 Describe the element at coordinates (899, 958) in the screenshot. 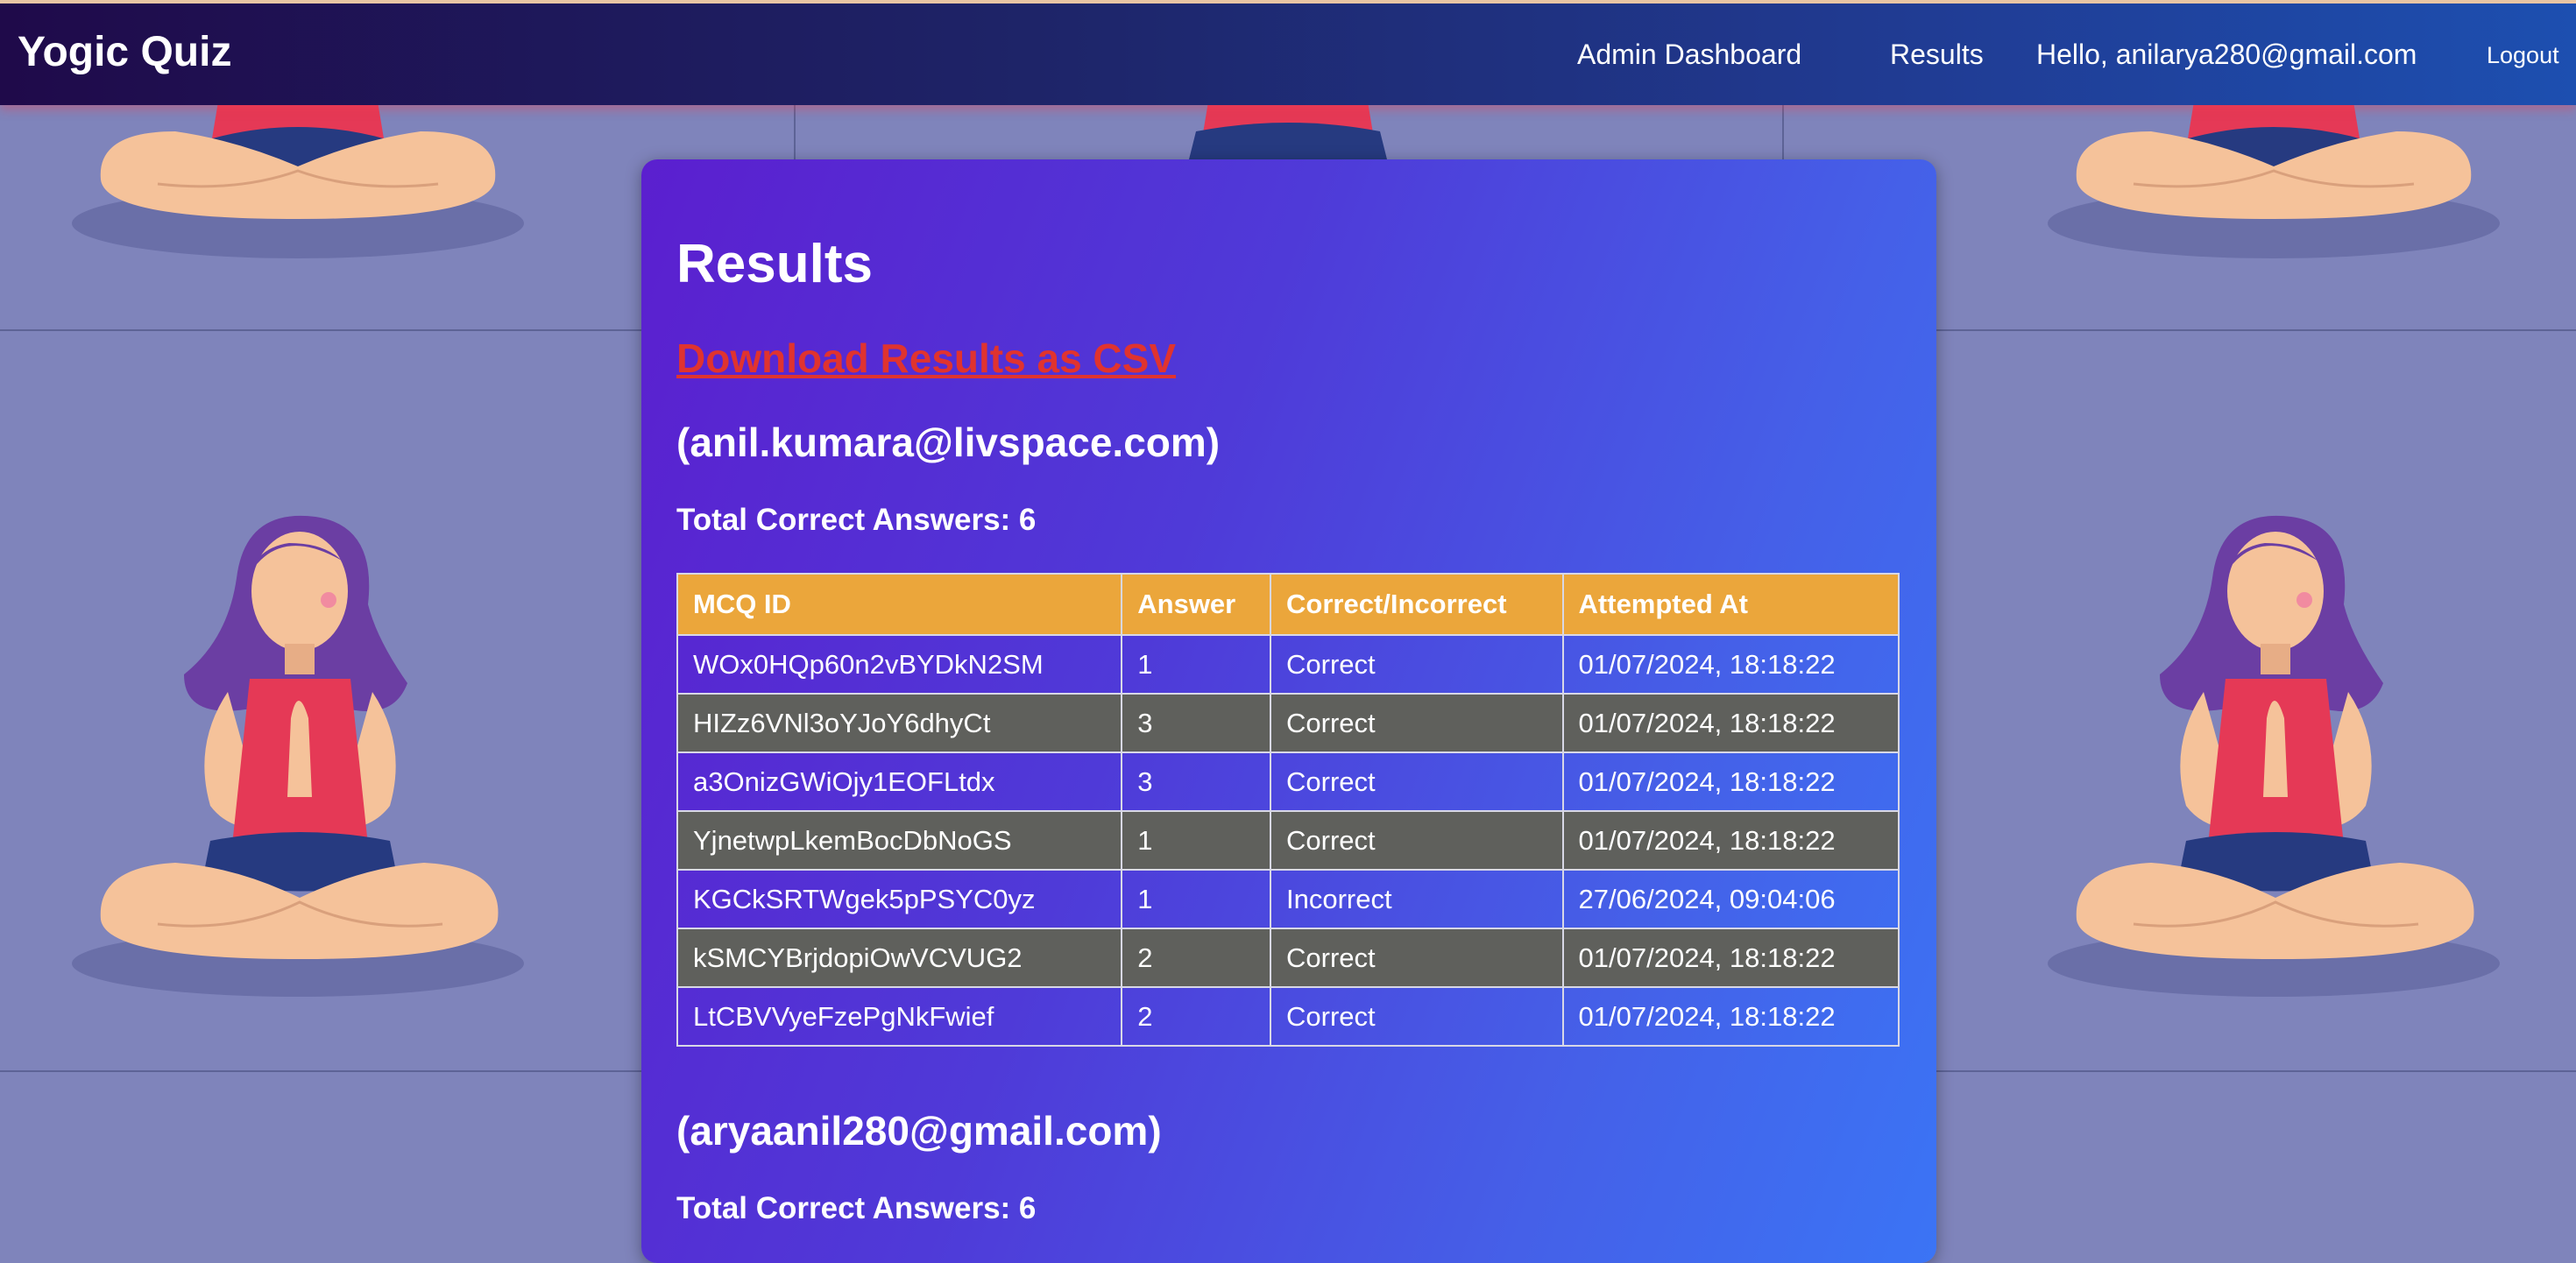

I see `cell-mcq-id: kSMCYBrjdopiOwVCVUG2` at that location.